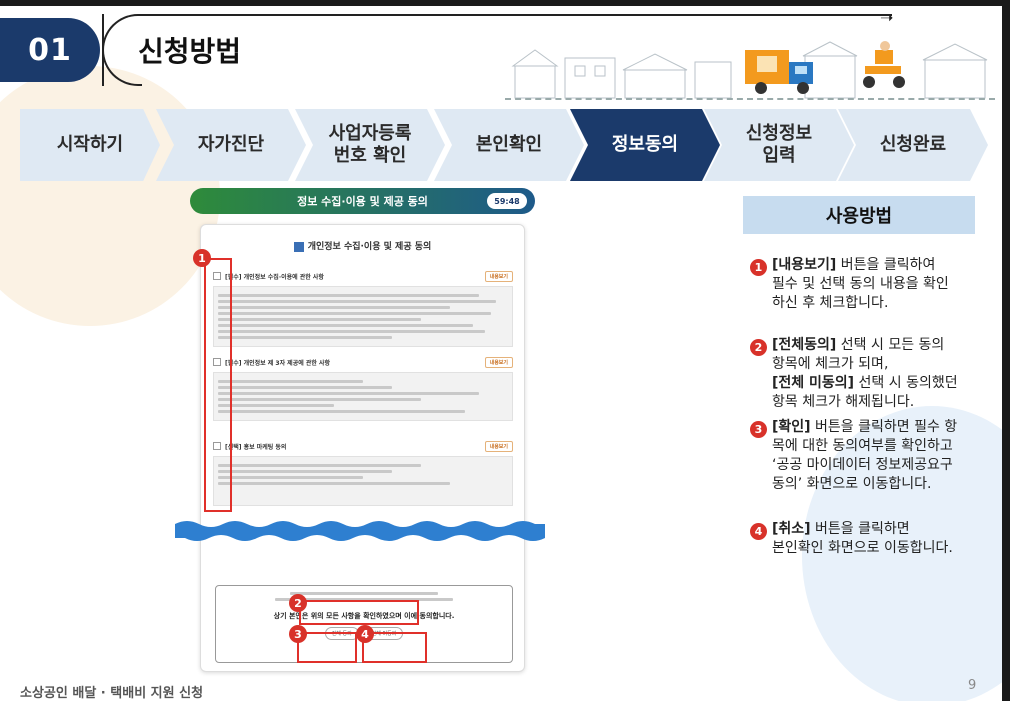 The width and height of the screenshot is (1010, 701). Describe the element at coordinates (804, 345) in the screenshot. I see `usage-keyword: [전체동의]` at that location.